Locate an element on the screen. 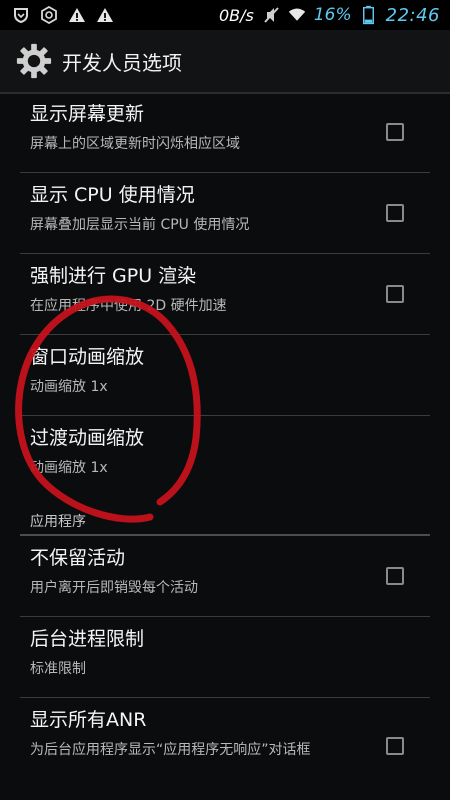  setting-title: 强制进行 GPU 渲染 is located at coordinates (113, 276).